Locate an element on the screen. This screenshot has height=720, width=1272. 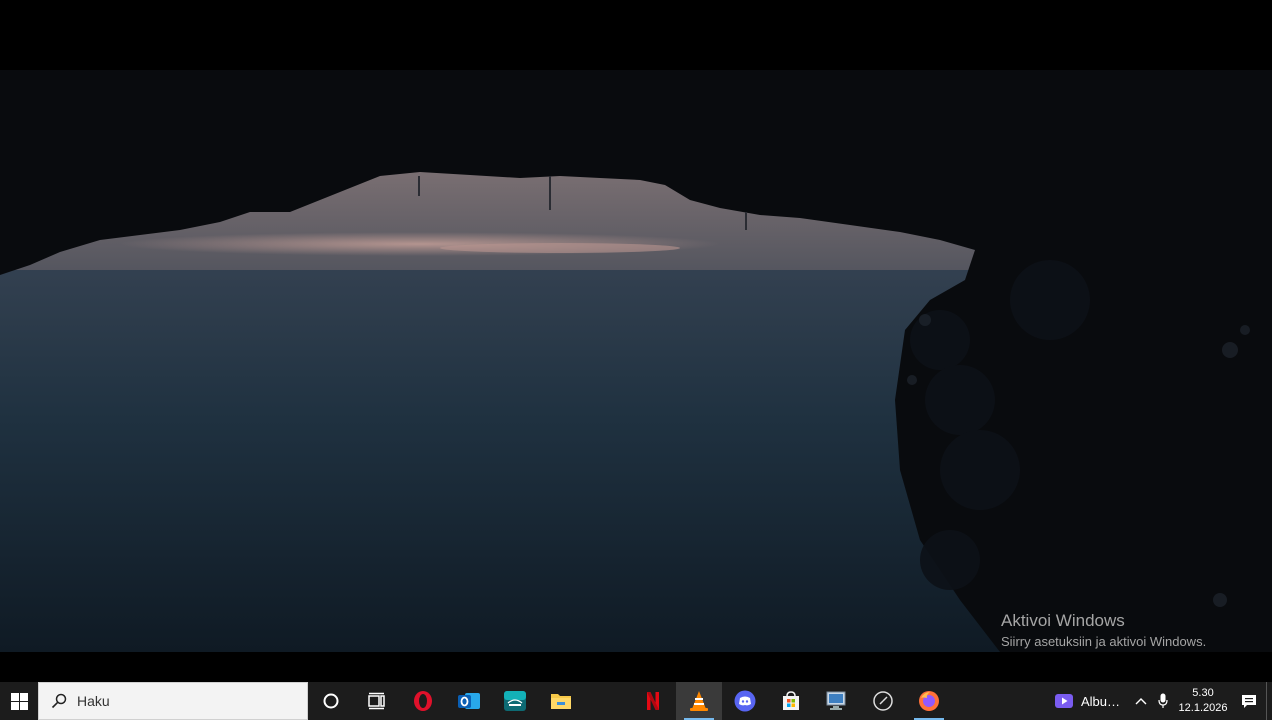
firefox-icon is located at coordinates (929, 701).